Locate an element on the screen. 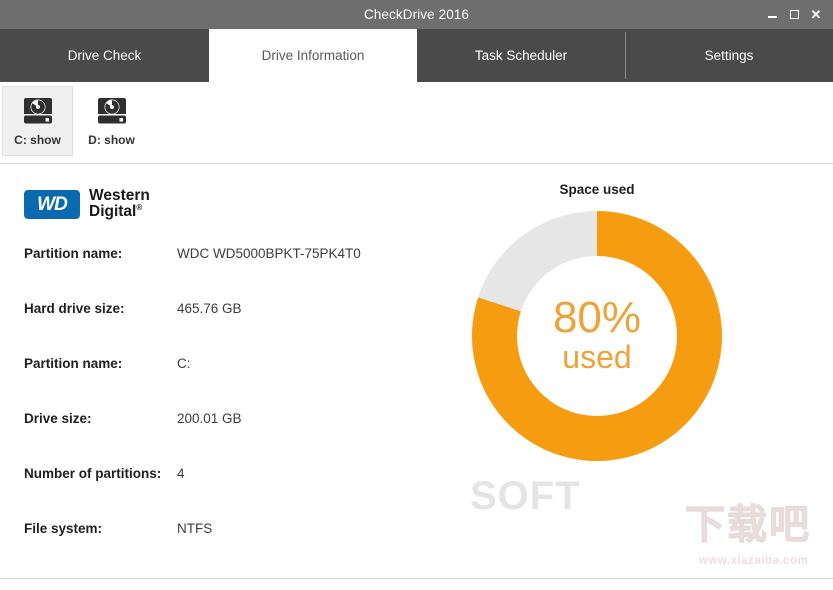  info-value: NTFS is located at coordinates (195, 528).